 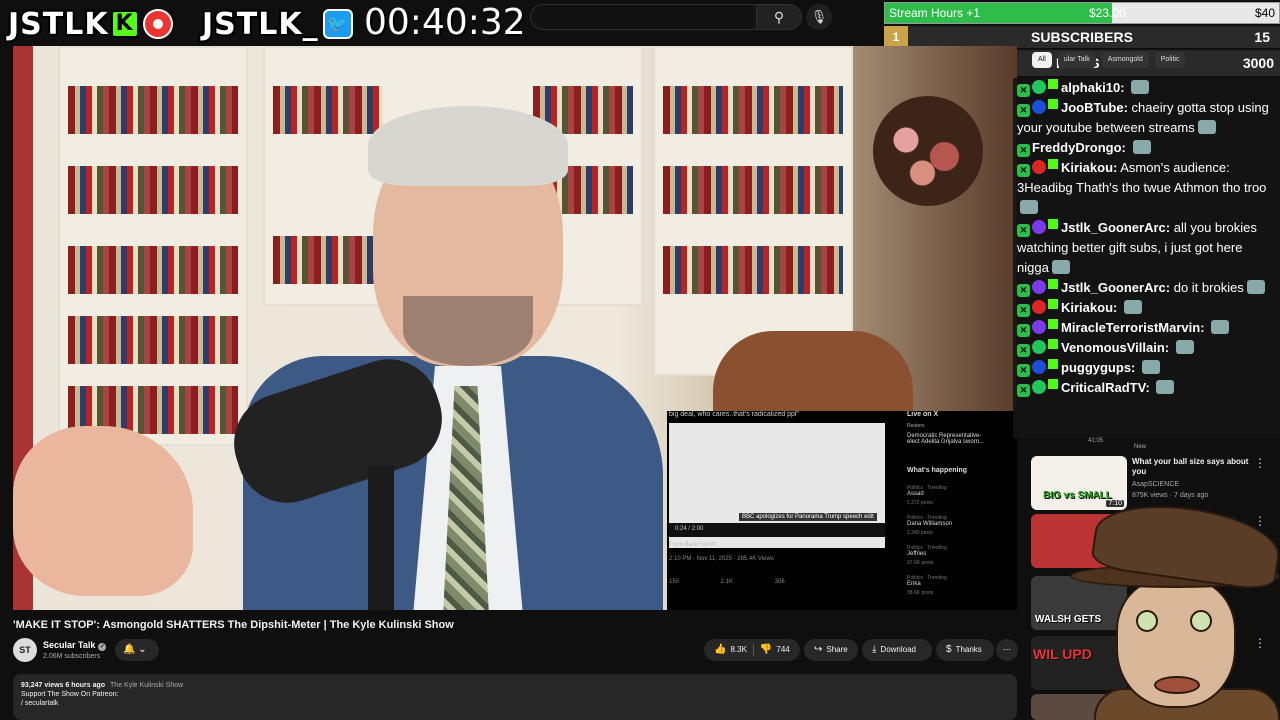 I want to click on chat-message: ✕ FreddyDrongo:, so click(x=1146, y=148).